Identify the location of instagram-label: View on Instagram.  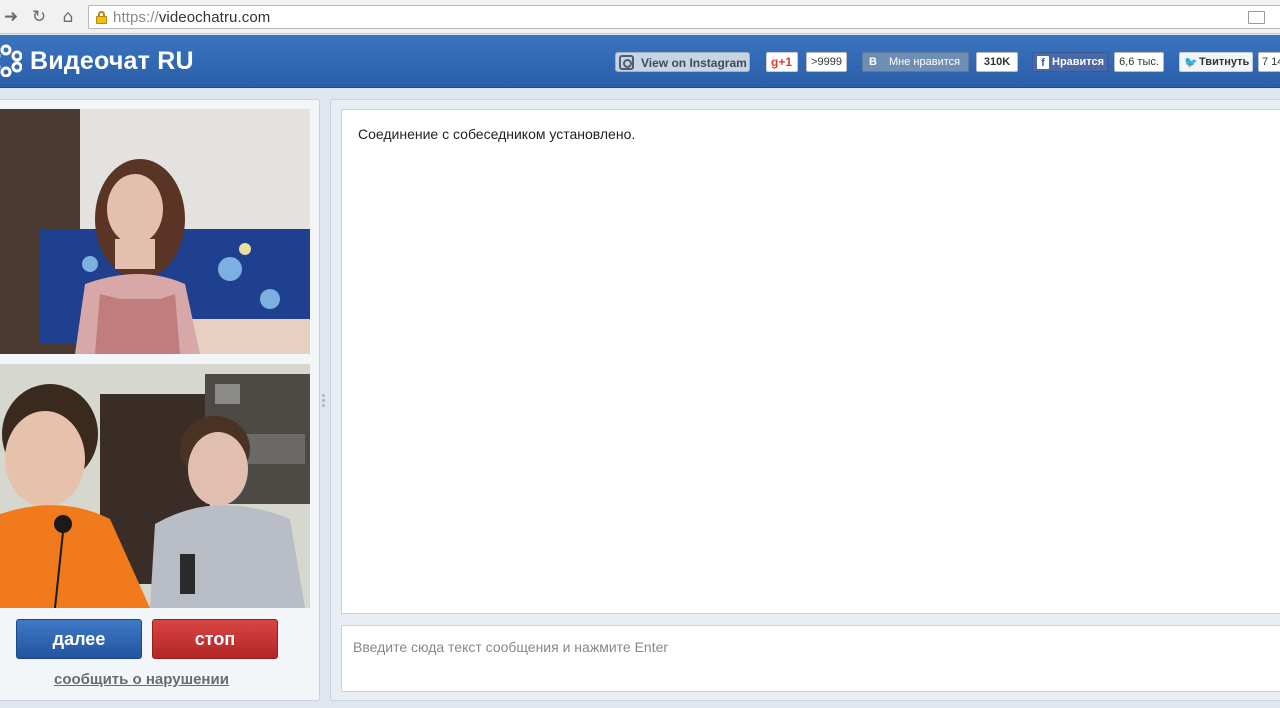
(694, 63).